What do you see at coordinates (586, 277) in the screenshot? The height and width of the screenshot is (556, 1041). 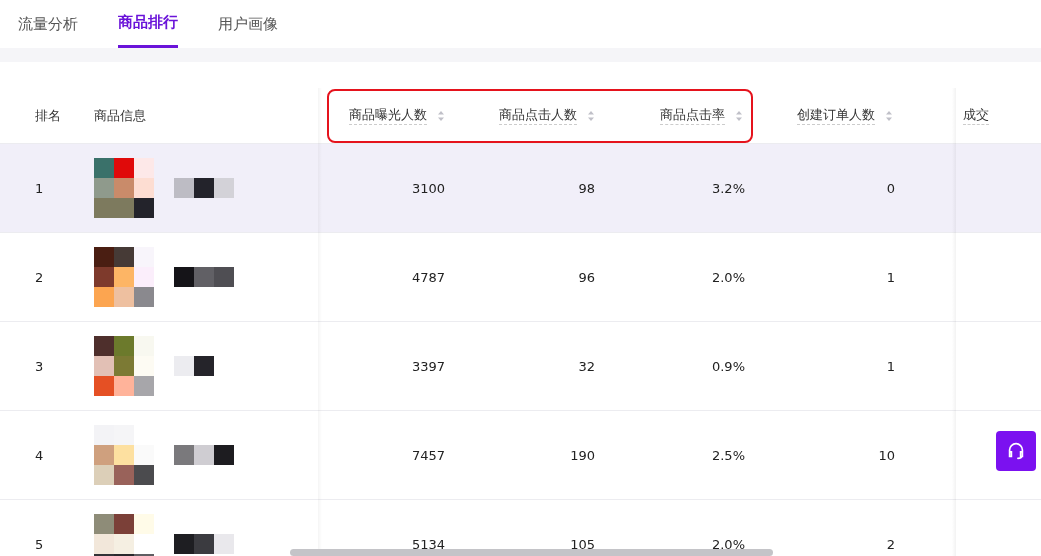 I see `table-cell: 96` at bounding box center [586, 277].